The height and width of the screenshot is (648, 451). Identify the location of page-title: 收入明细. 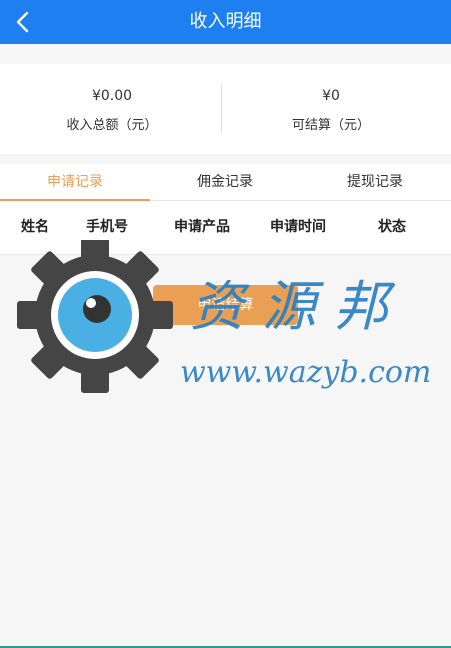
(225, 21).